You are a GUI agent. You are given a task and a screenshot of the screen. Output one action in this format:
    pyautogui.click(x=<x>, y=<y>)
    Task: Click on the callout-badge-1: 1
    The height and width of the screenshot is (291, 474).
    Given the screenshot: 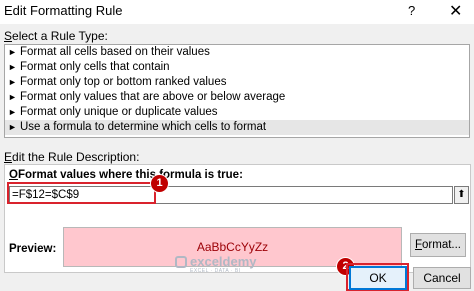 What is the action you would take?
    pyautogui.click(x=159, y=183)
    